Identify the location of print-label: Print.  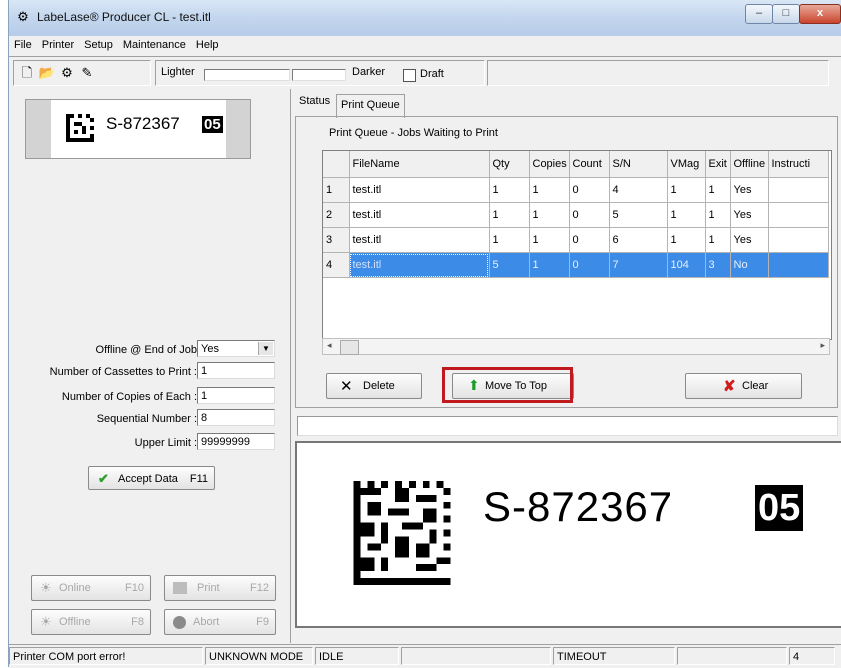
(208, 588).